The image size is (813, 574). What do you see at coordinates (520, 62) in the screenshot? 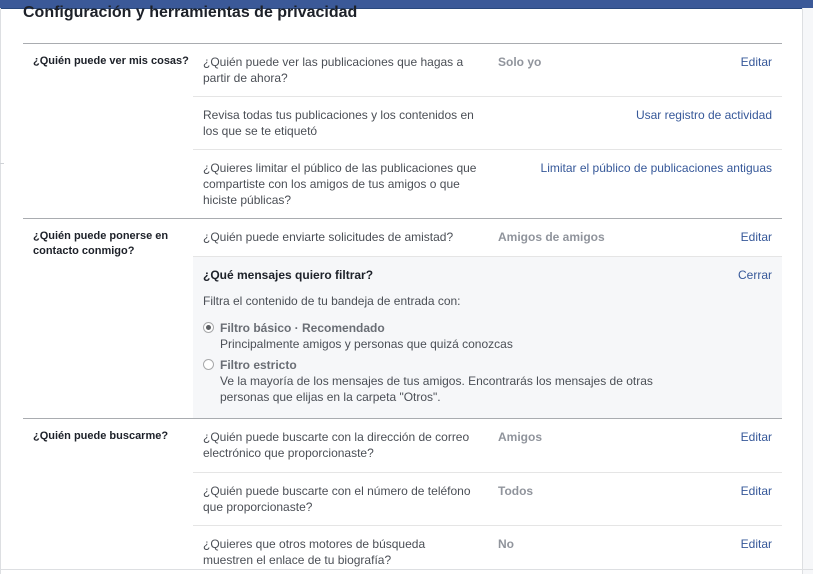
I see `setting-value: Solo yo` at bounding box center [520, 62].